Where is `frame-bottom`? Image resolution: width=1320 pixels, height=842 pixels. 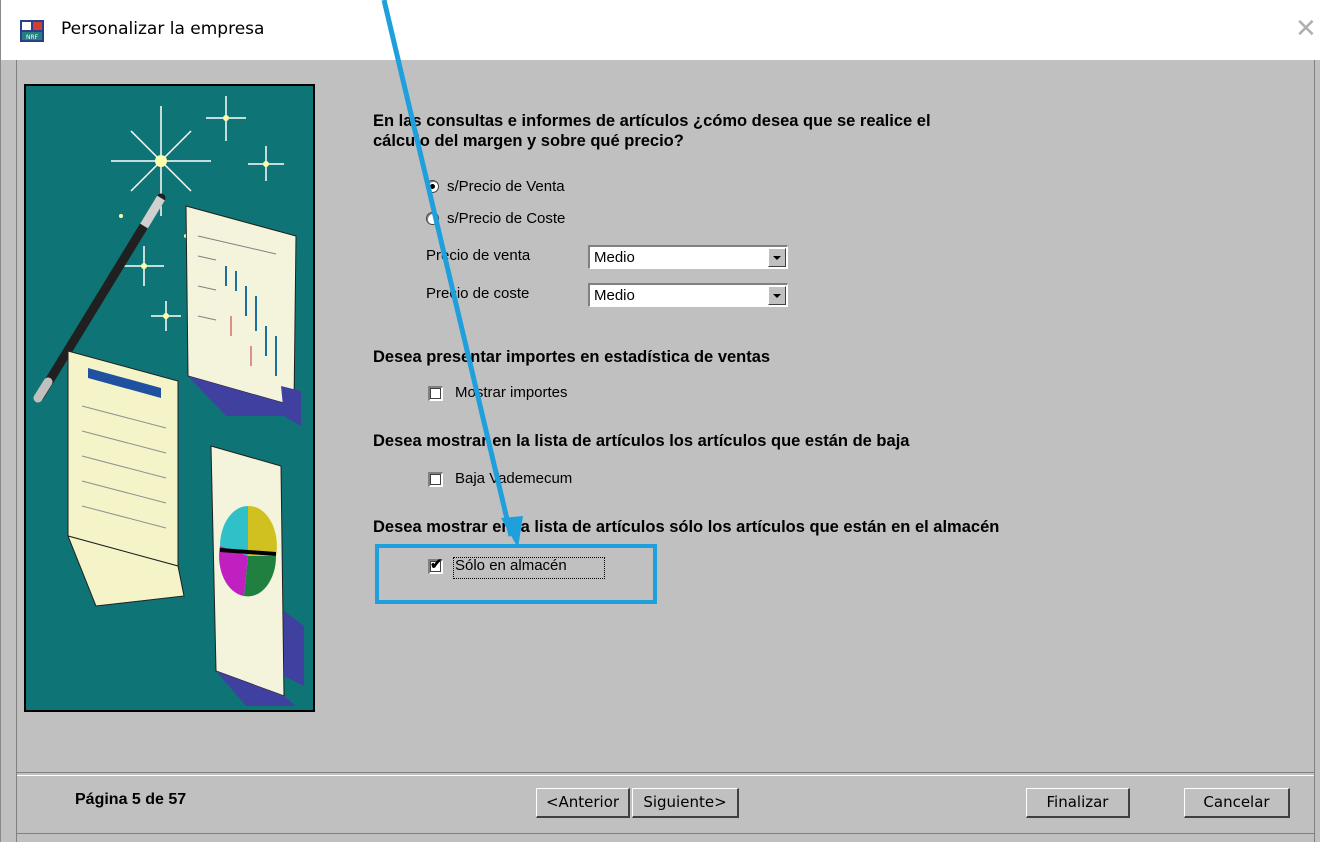
frame-bottom is located at coordinates (665, 833).